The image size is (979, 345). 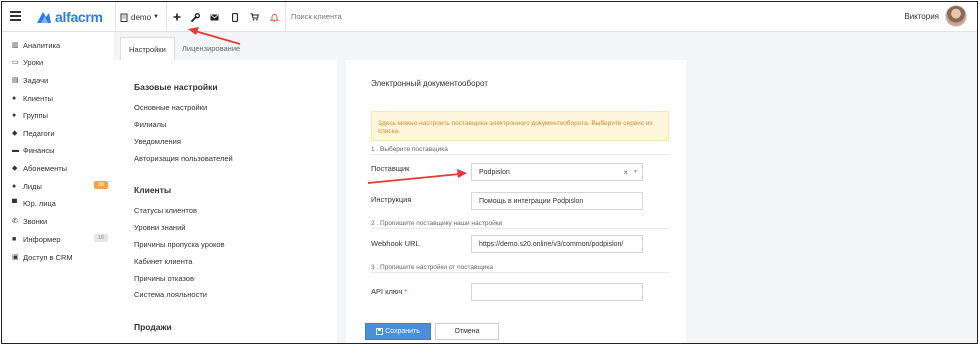 I want to click on settings-link: Система лояльности, so click(x=170, y=294).